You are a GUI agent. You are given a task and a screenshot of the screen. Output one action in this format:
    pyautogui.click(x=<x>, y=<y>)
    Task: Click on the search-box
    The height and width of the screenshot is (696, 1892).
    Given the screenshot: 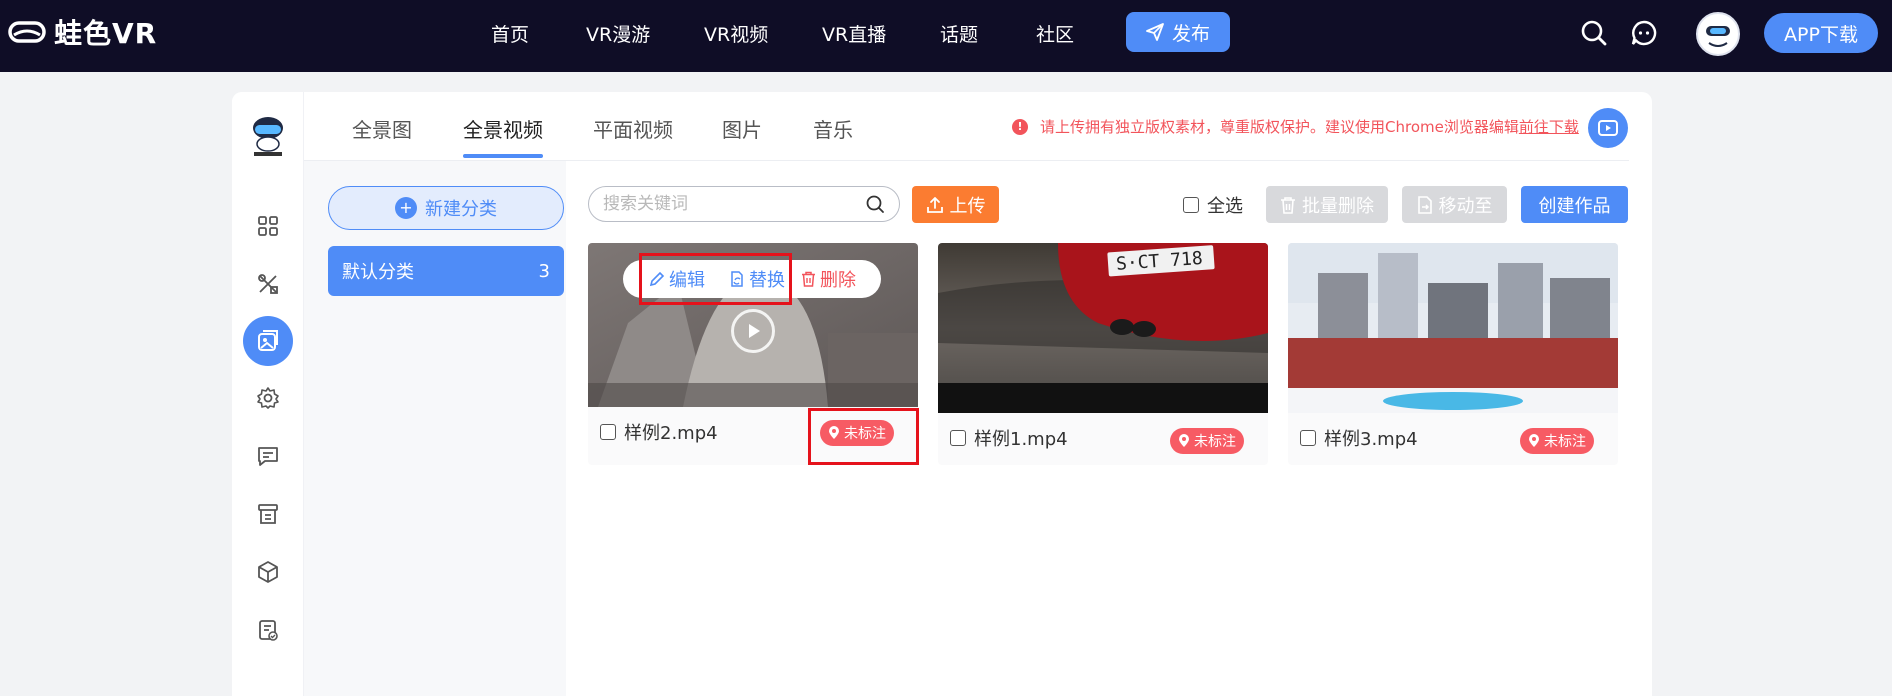 What is the action you would take?
    pyautogui.click(x=744, y=204)
    